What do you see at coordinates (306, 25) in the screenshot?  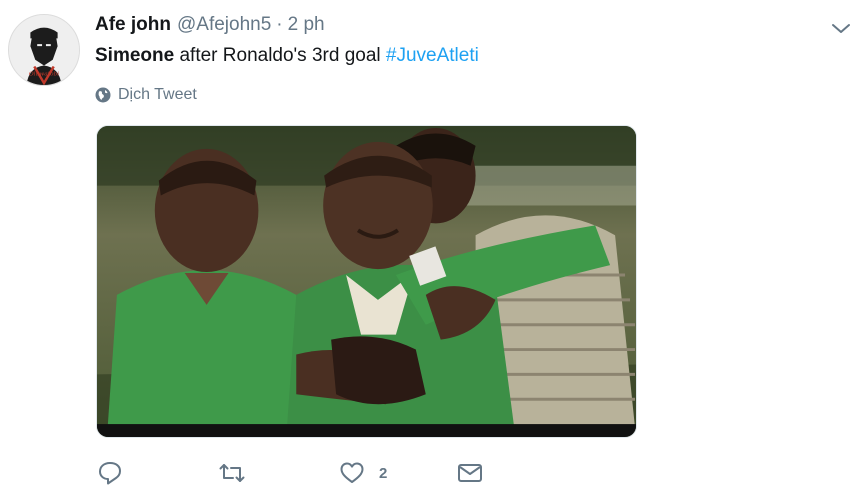 I see `timestamp: 2 ph` at bounding box center [306, 25].